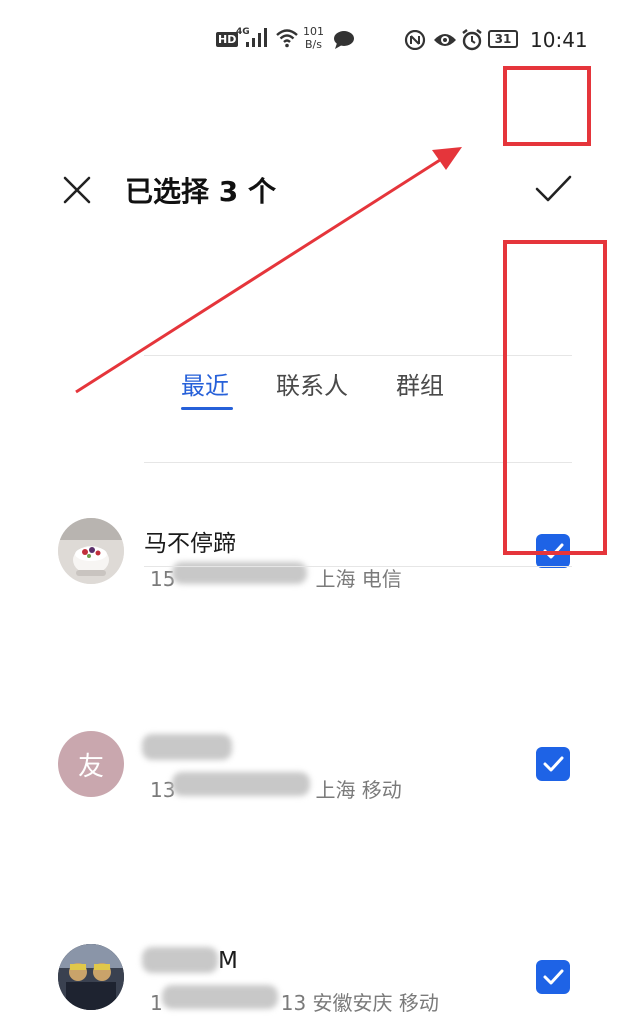 This screenshot has width=635, height=1016. Describe the element at coordinates (313, 44) in the screenshot. I see `speed-unit: B/s` at that location.